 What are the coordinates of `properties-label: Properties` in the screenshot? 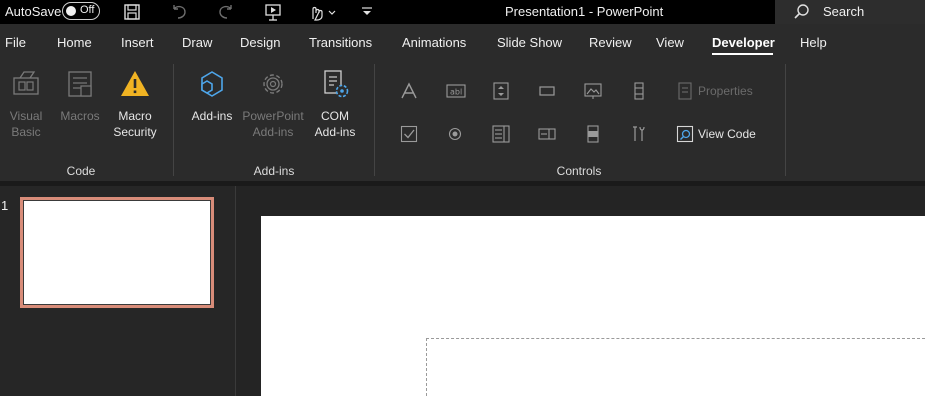 It's located at (725, 91).